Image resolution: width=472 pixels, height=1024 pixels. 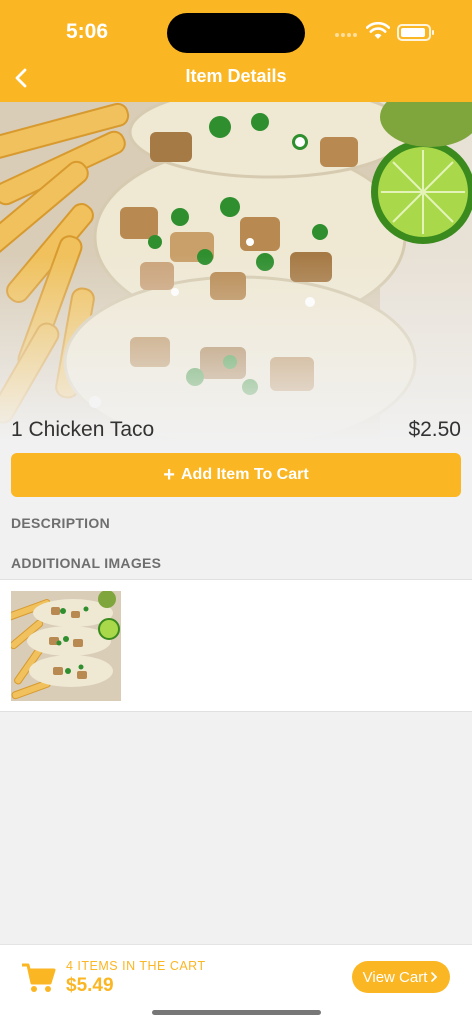 I want to click on status-time: 5:06, so click(x=87, y=31).